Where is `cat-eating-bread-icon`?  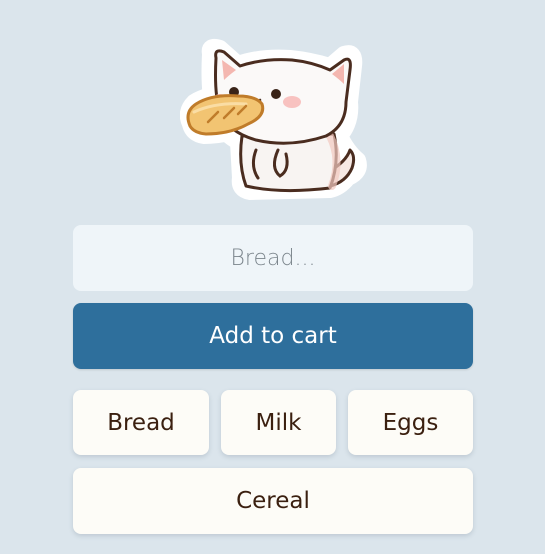
cat-eating-bread-icon is located at coordinates (274, 119).